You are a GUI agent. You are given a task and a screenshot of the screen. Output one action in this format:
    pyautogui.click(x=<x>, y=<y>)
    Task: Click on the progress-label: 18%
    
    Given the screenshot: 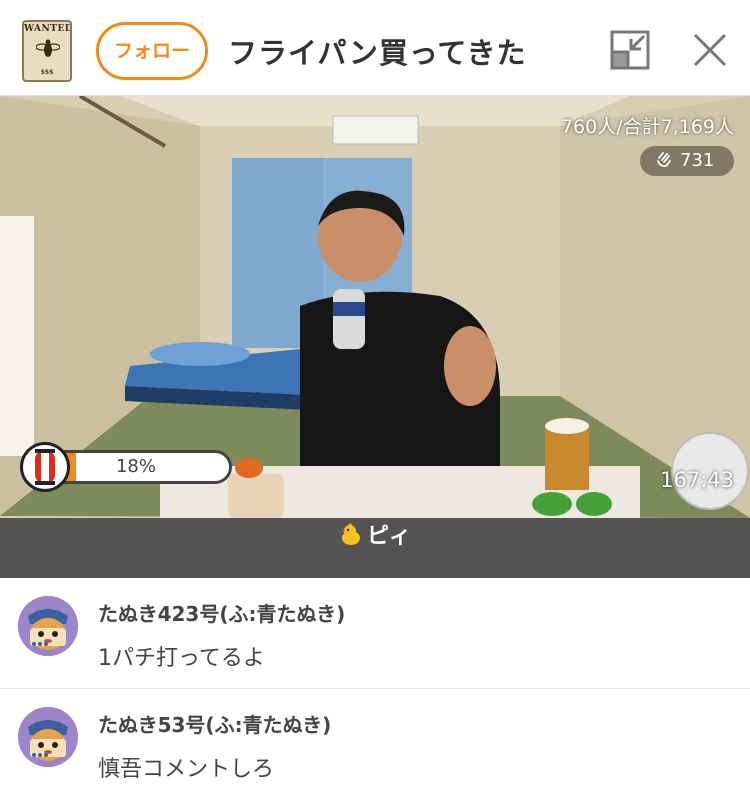 What is the action you would take?
    pyautogui.click(x=135, y=466)
    